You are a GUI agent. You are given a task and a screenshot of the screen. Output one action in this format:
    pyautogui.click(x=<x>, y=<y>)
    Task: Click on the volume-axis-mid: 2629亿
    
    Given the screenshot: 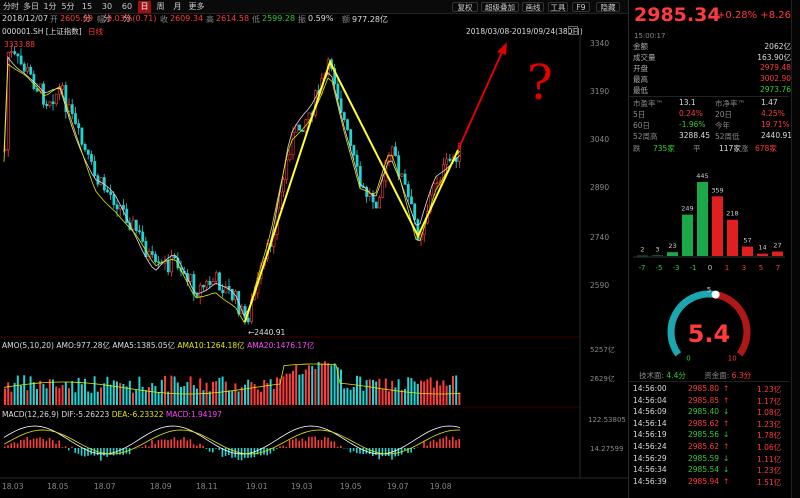 What is the action you would take?
    pyautogui.click(x=602, y=379)
    